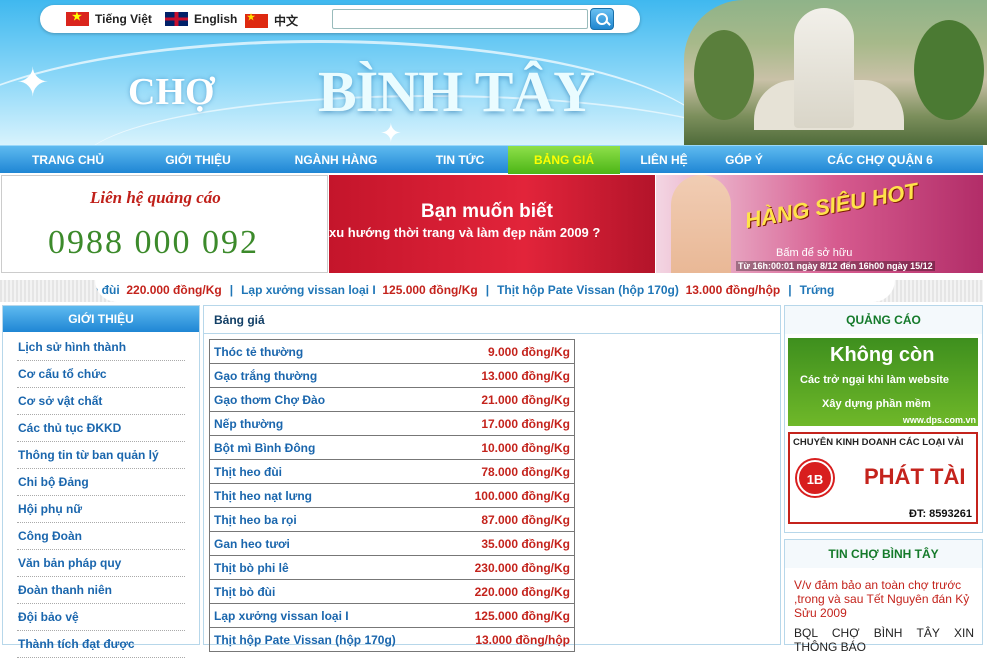  Describe the element at coordinates (101, 455) in the screenshot. I see `sidebar-item-thong-tin: Thông tin từ ban quản lý` at that location.